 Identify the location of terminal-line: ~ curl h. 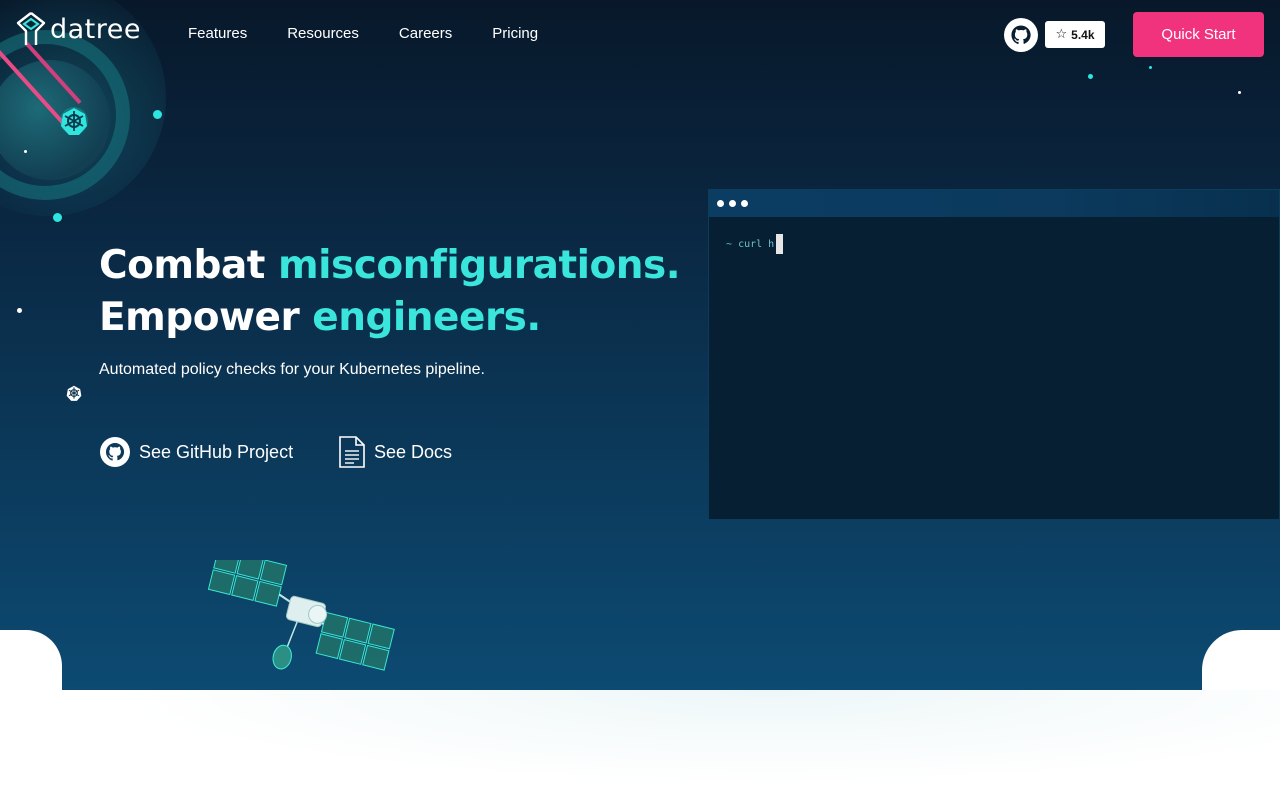
(755, 244).